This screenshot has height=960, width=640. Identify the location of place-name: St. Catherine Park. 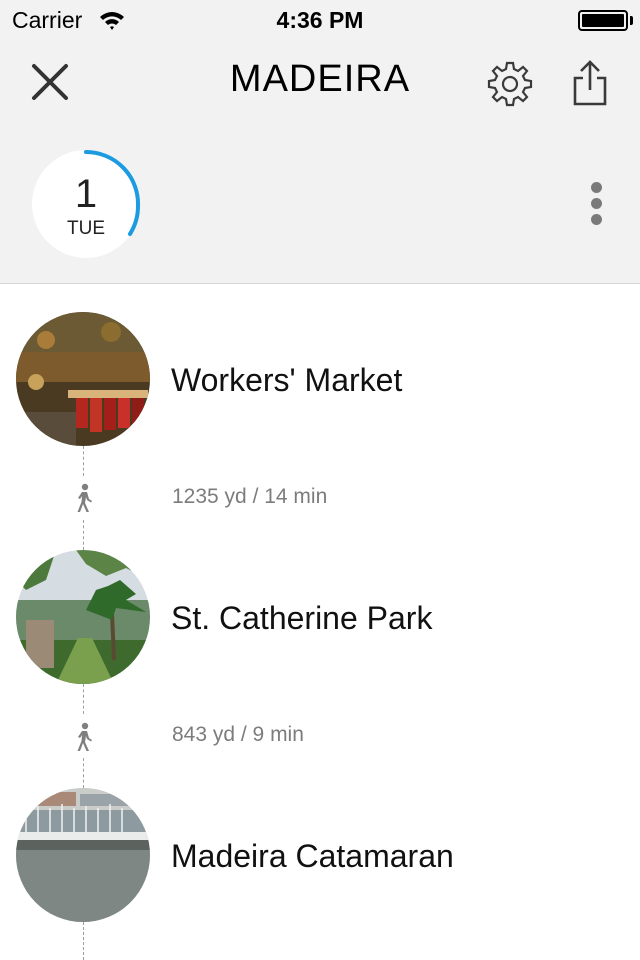
(301, 618).